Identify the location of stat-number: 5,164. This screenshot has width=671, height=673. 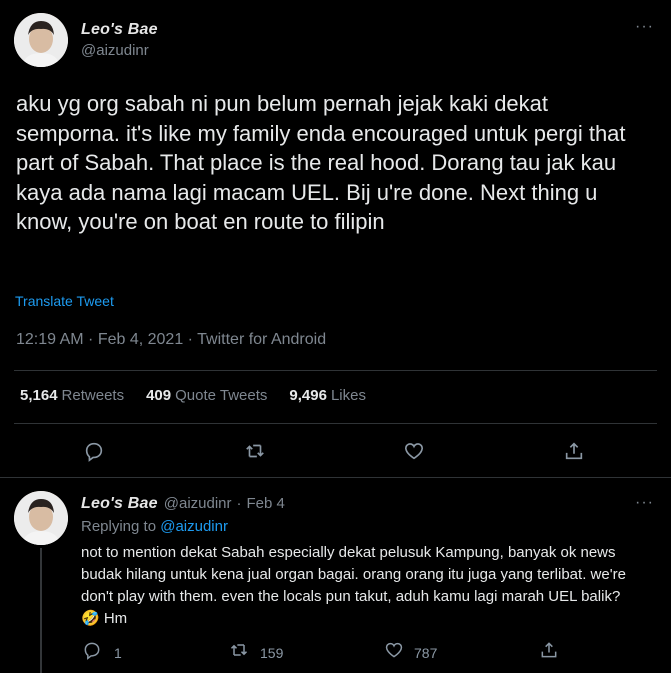
(39, 395).